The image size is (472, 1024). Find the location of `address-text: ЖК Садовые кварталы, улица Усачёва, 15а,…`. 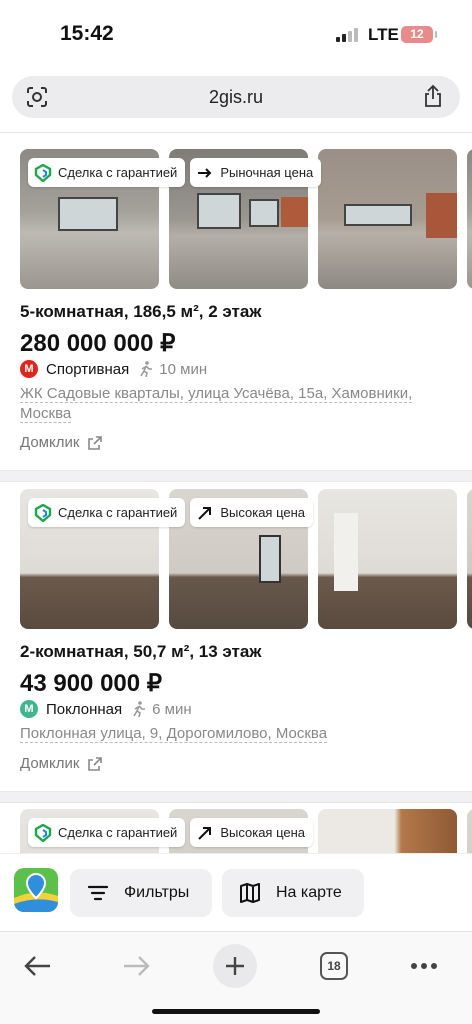

address-text: ЖК Садовые кварталы, улица Усачёва, 15а,… is located at coordinates (216, 404).